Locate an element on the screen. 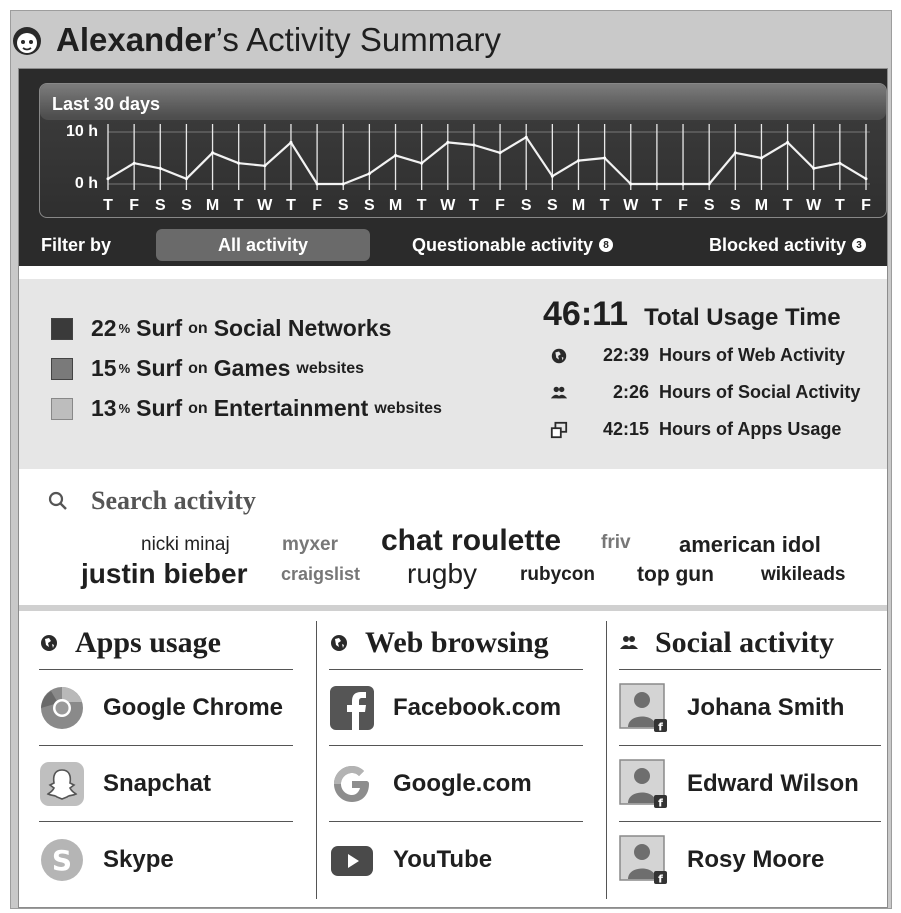 The height and width of the screenshot is (913, 901). chart-header-band is located at coordinates (463, 102).